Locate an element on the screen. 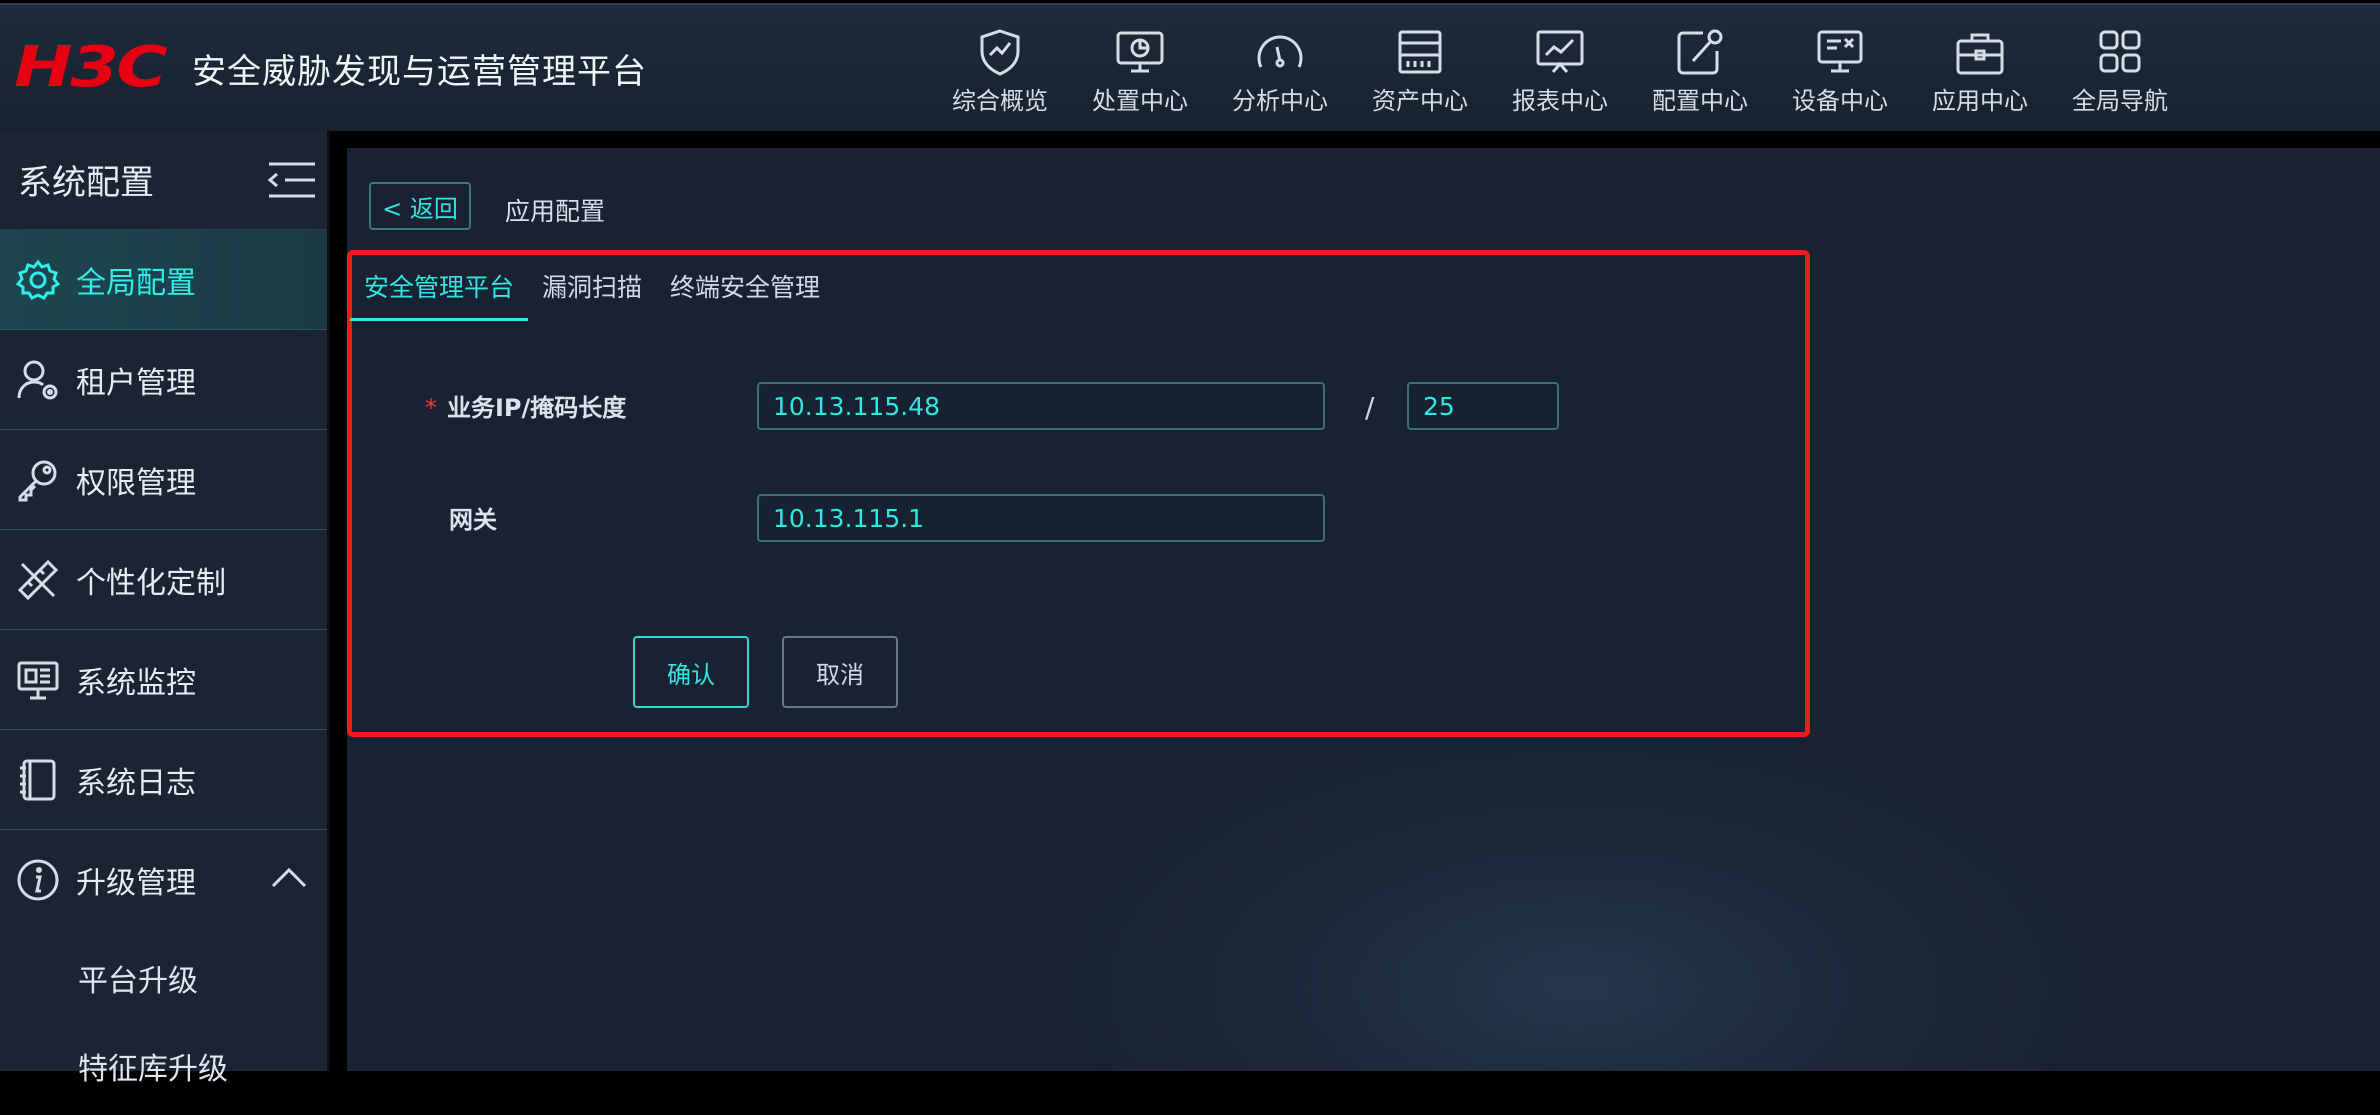 The height and width of the screenshot is (1115, 2380). sidebar-item-log: 系统日志 is located at coordinates (163, 780).